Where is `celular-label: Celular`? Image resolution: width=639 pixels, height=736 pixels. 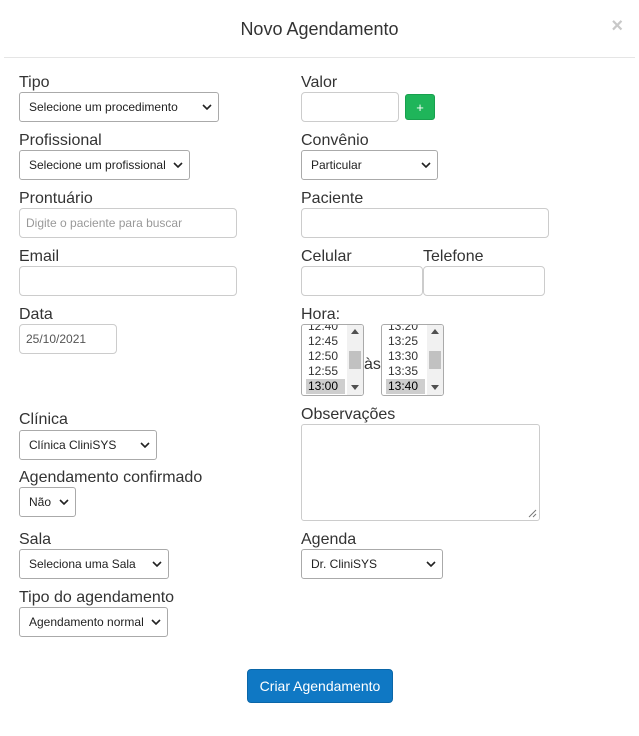 celular-label: Celular is located at coordinates (326, 256).